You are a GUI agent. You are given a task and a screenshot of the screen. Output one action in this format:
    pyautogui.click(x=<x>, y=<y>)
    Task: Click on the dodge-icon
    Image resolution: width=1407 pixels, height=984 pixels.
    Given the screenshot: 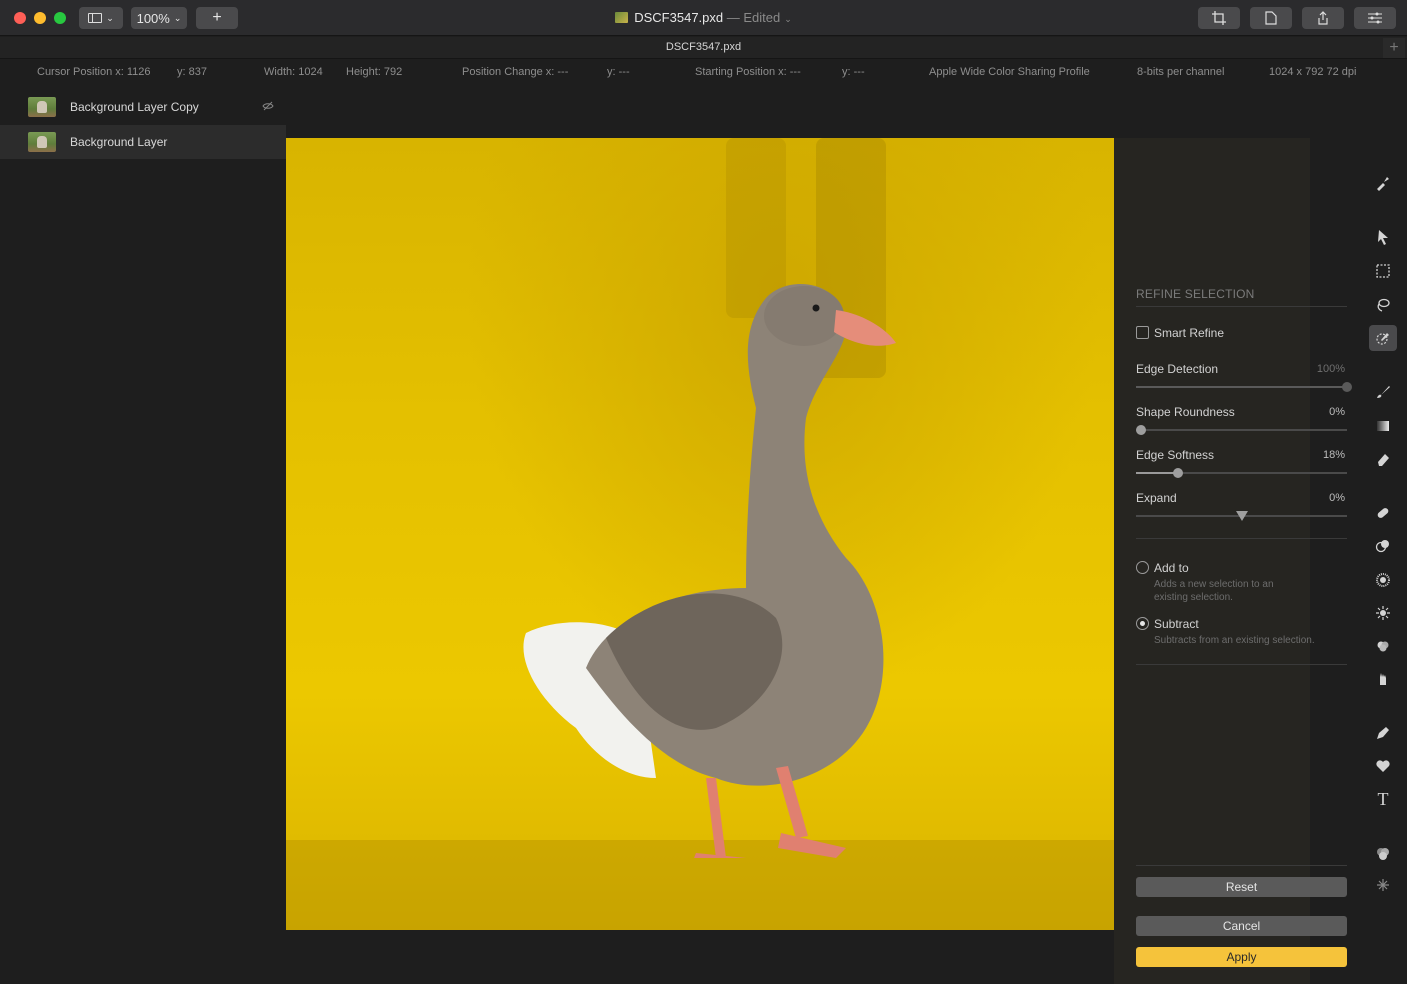 What is the action you would take?
    pyautogui.click(x=1383, y=613)
    